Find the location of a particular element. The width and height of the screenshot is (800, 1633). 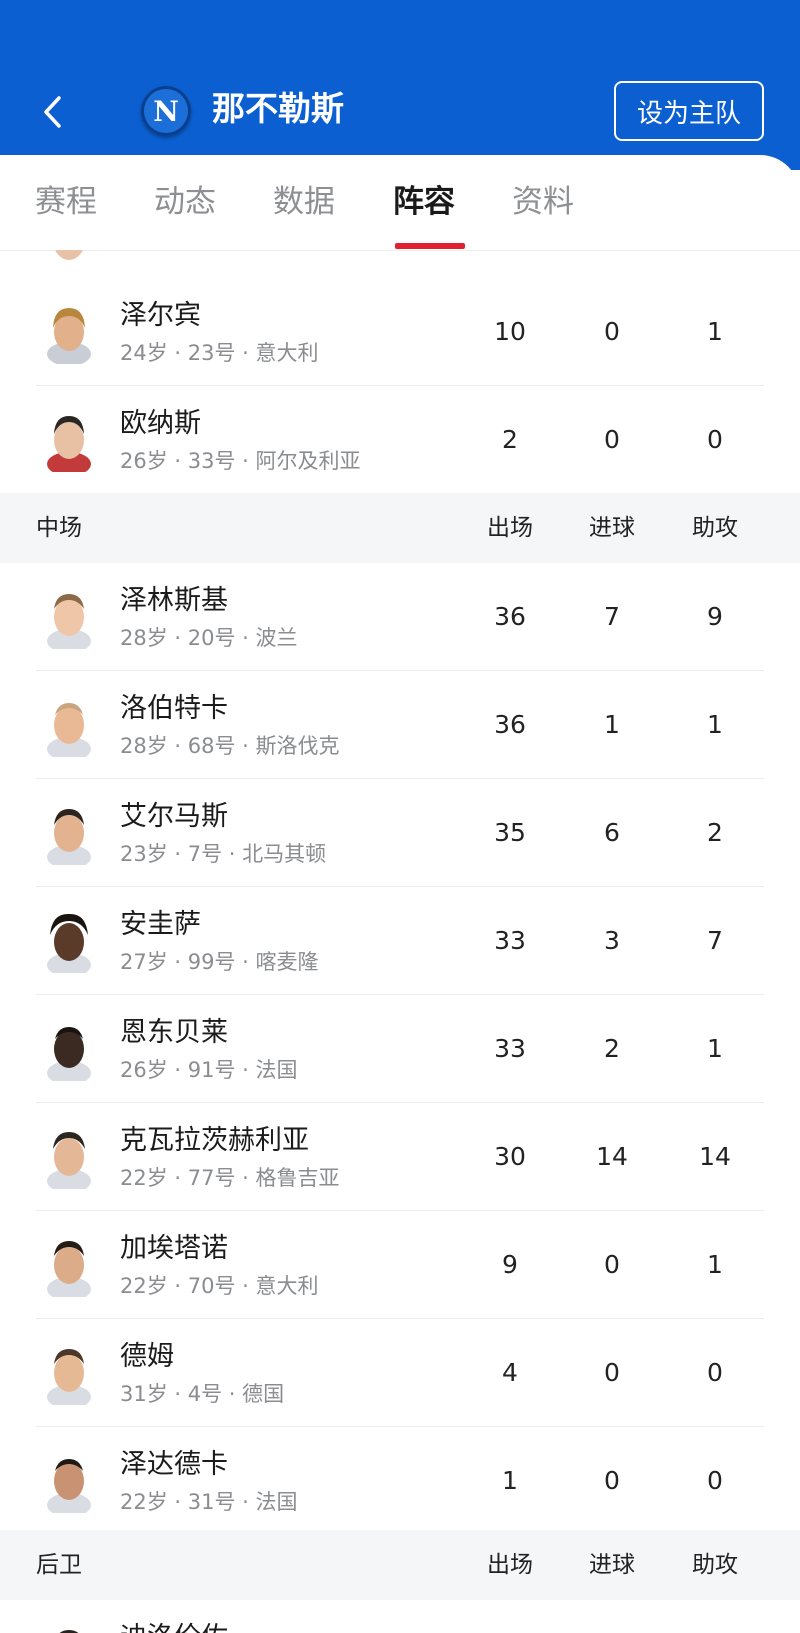

player-name: 安圭萨 is located at coordinates (160, 924).